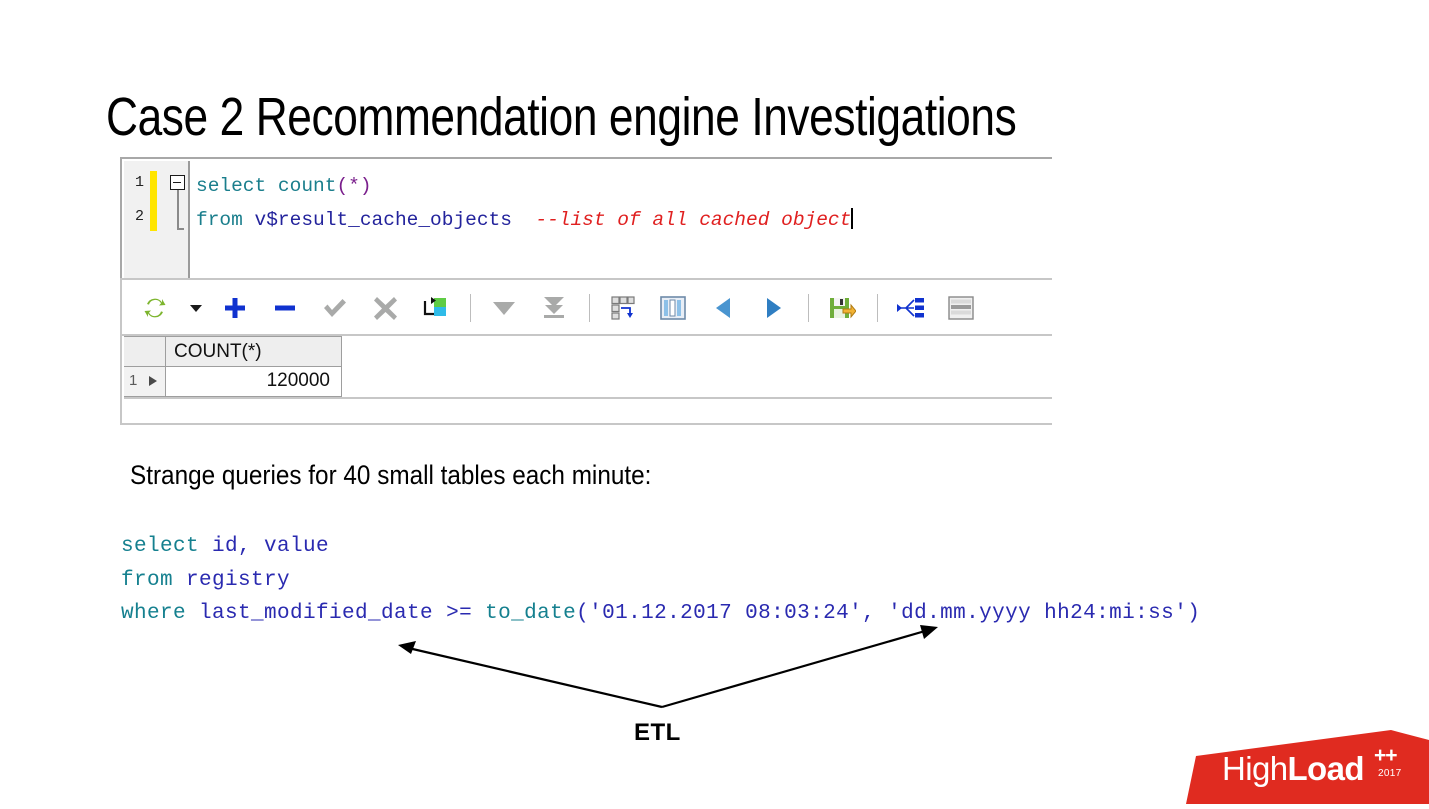 The width and height of the screenshot is (1429, 809). I want to click on fetch-next-icon, so click(504, 308).